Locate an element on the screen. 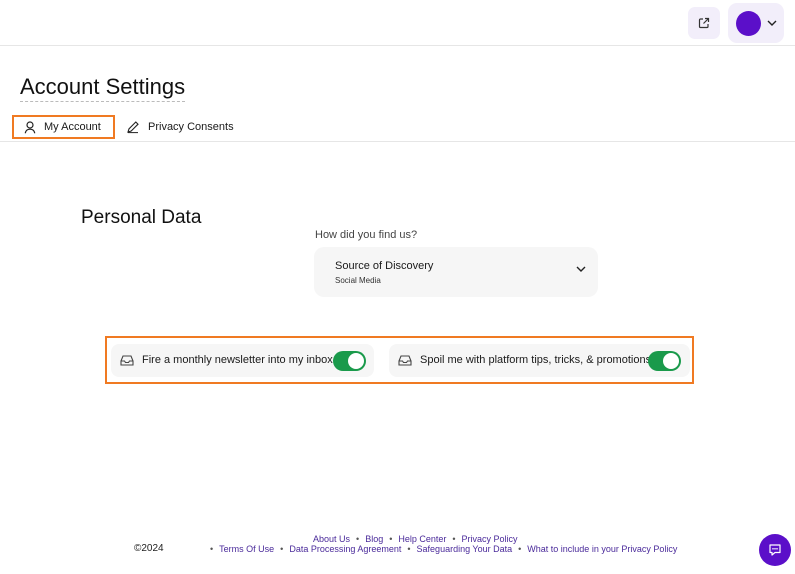 The height and width of the screenshot is (574, 795). footer-link-terms-of-use: Terms Of Use is located at coordinates (246, 549).